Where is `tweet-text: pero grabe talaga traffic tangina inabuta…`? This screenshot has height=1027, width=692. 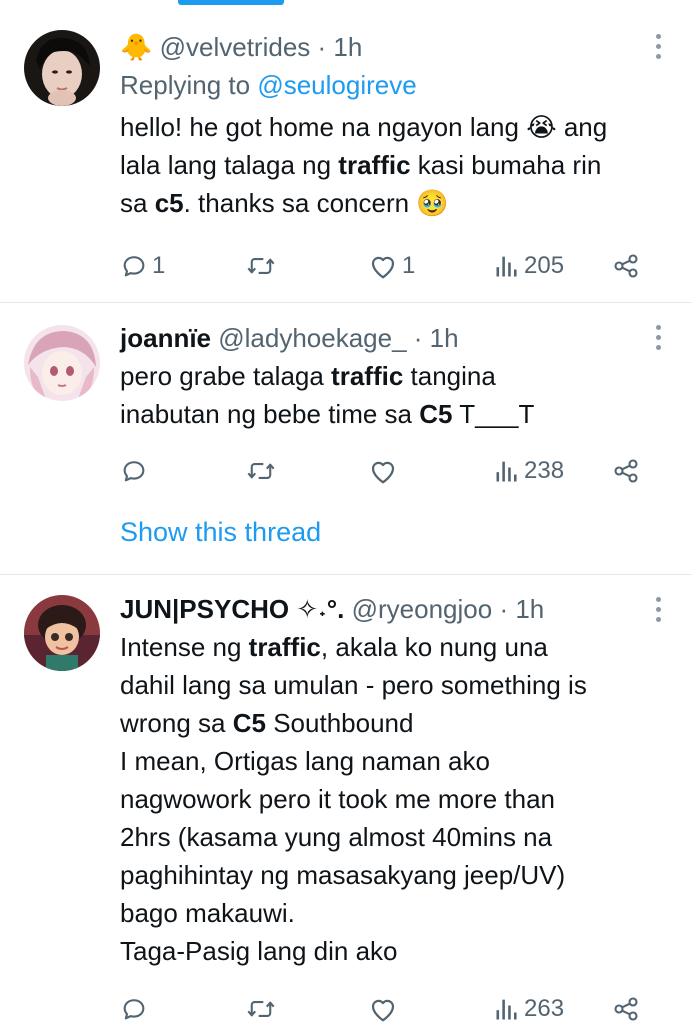 tweet-text: pero grabe talaga traffic tangina inabuta… is located at coordinates (396, 395).